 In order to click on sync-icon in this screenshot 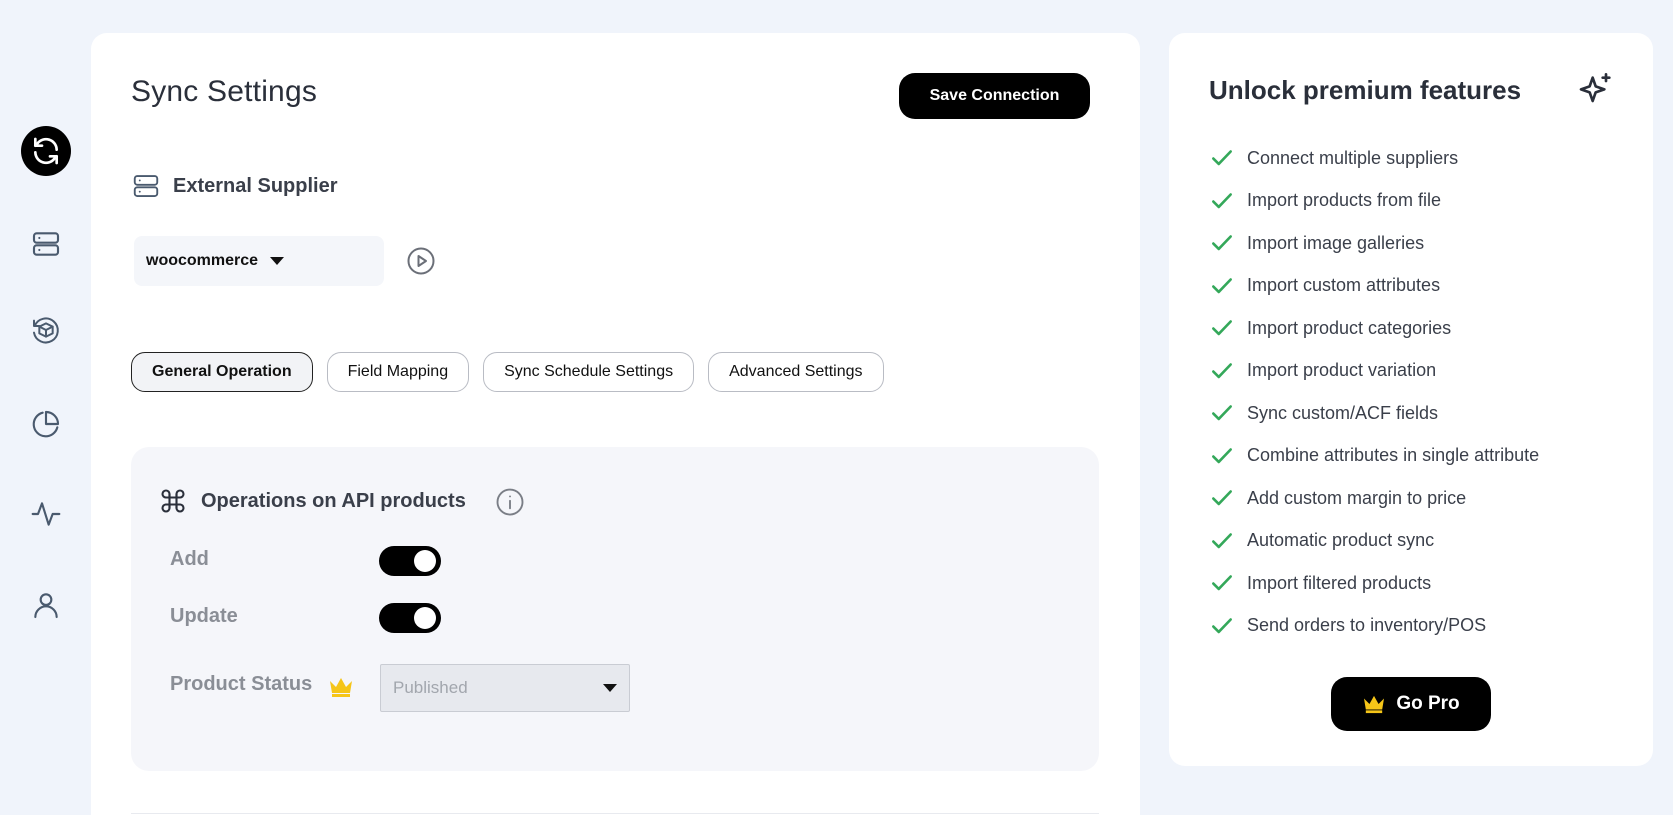, I will do `click(46, 151)`.